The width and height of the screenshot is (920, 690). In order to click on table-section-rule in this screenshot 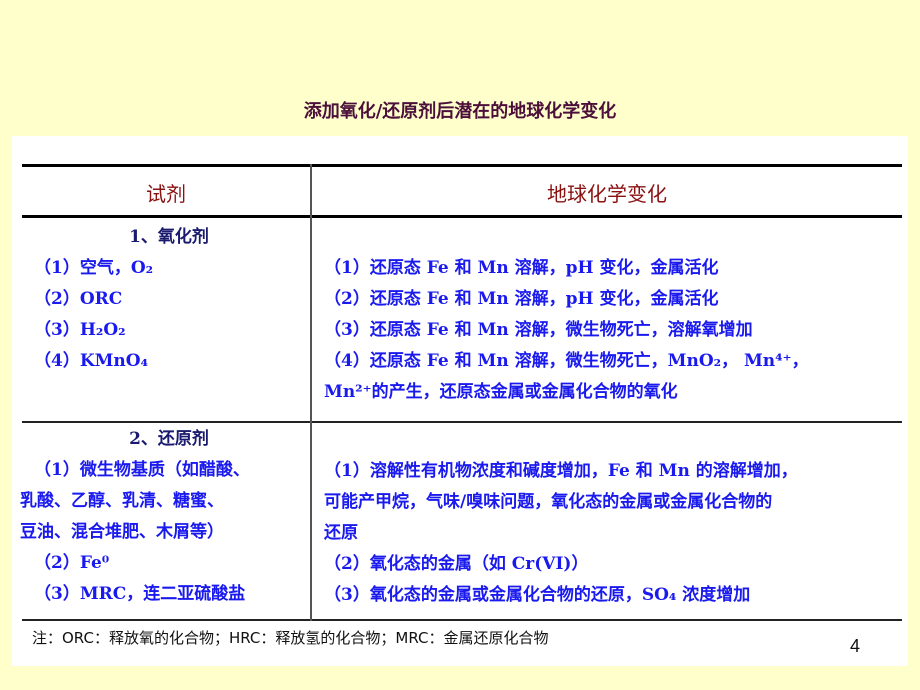, I will do `click(462, 422)`.